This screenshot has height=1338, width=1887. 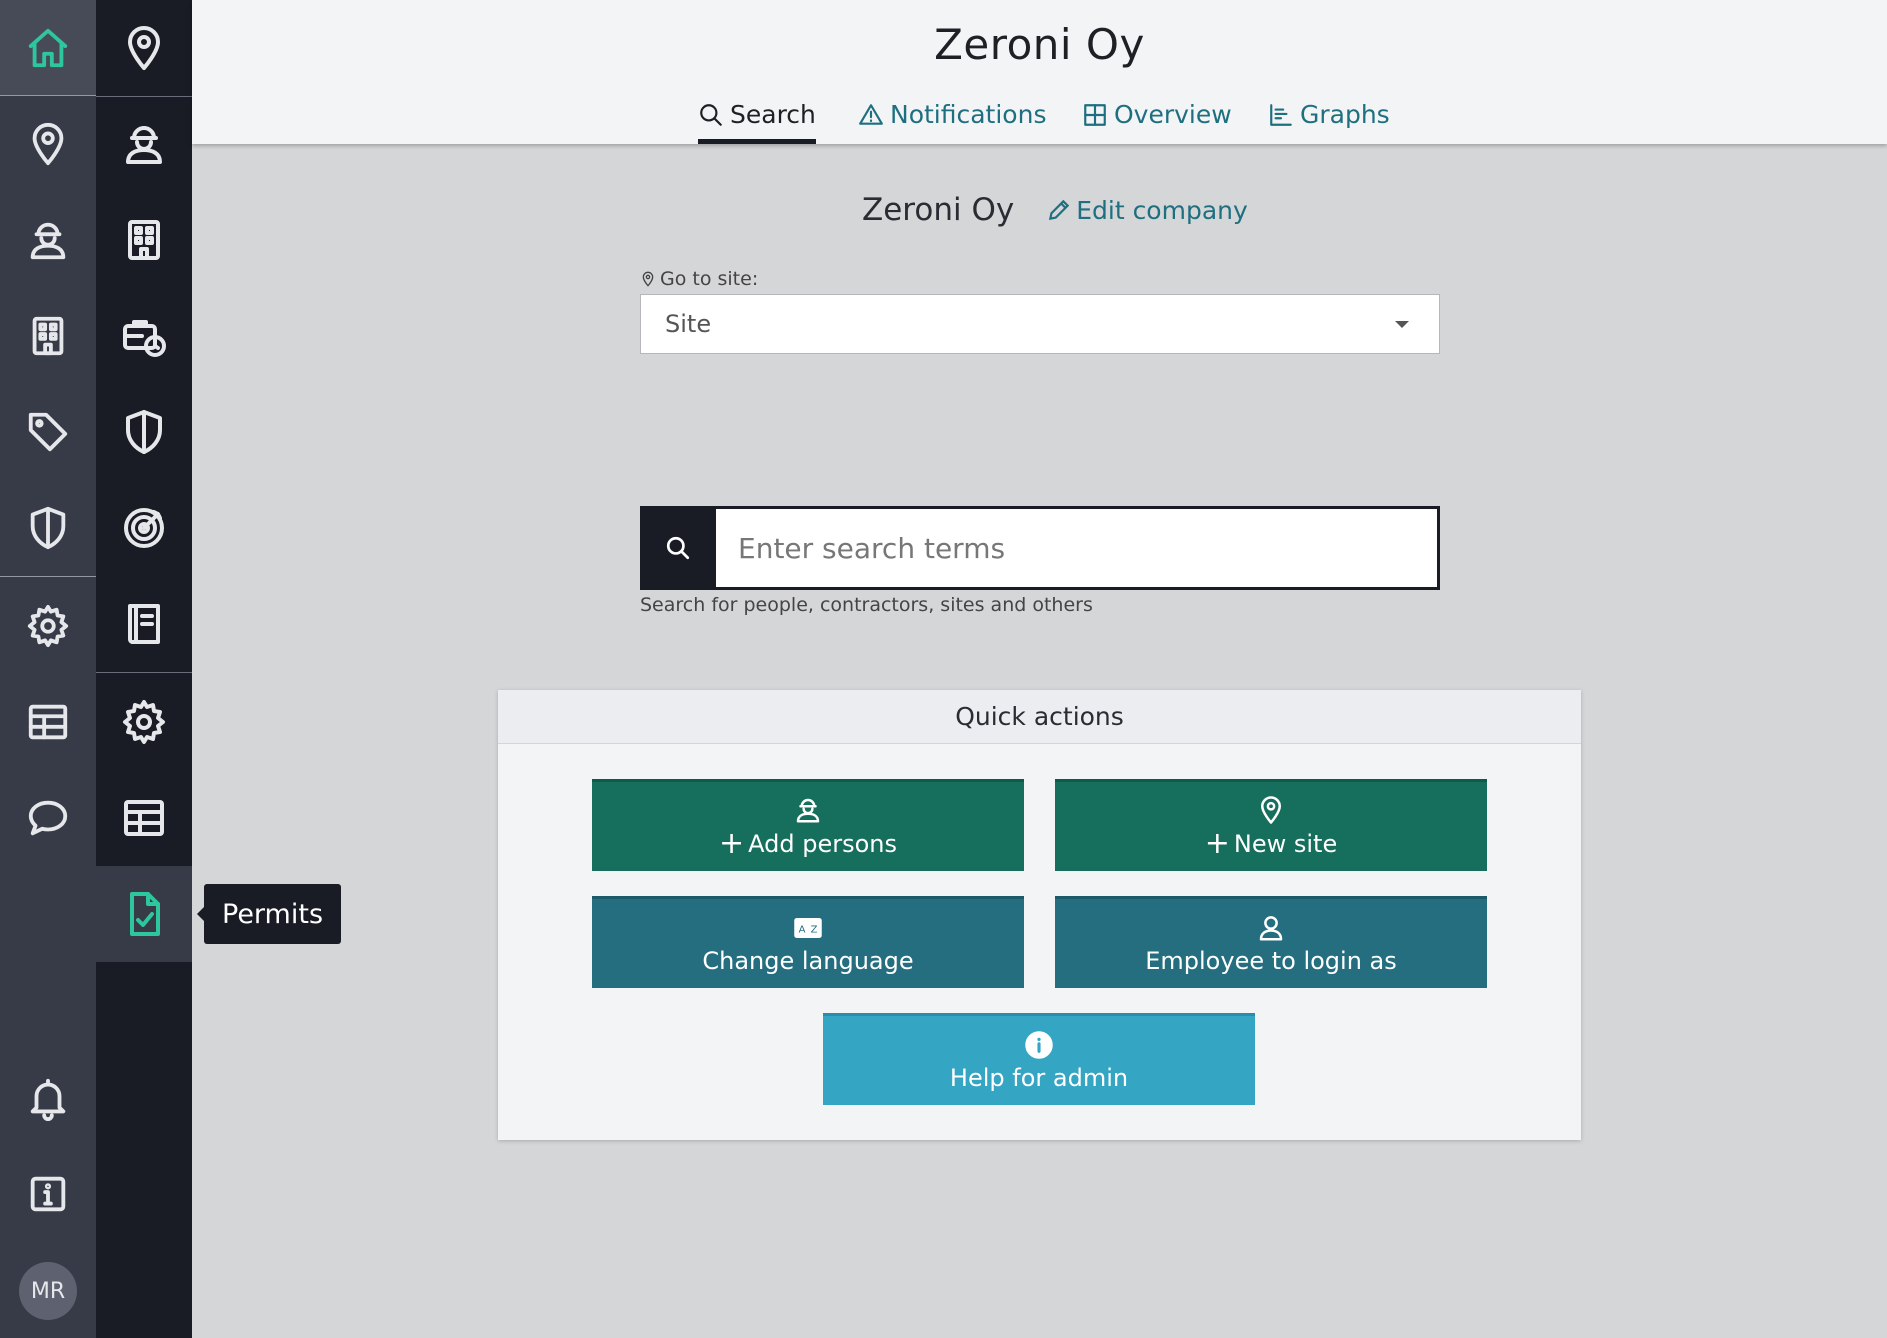 I want to click on secondary-sidebar, so click(x=144, y=669).